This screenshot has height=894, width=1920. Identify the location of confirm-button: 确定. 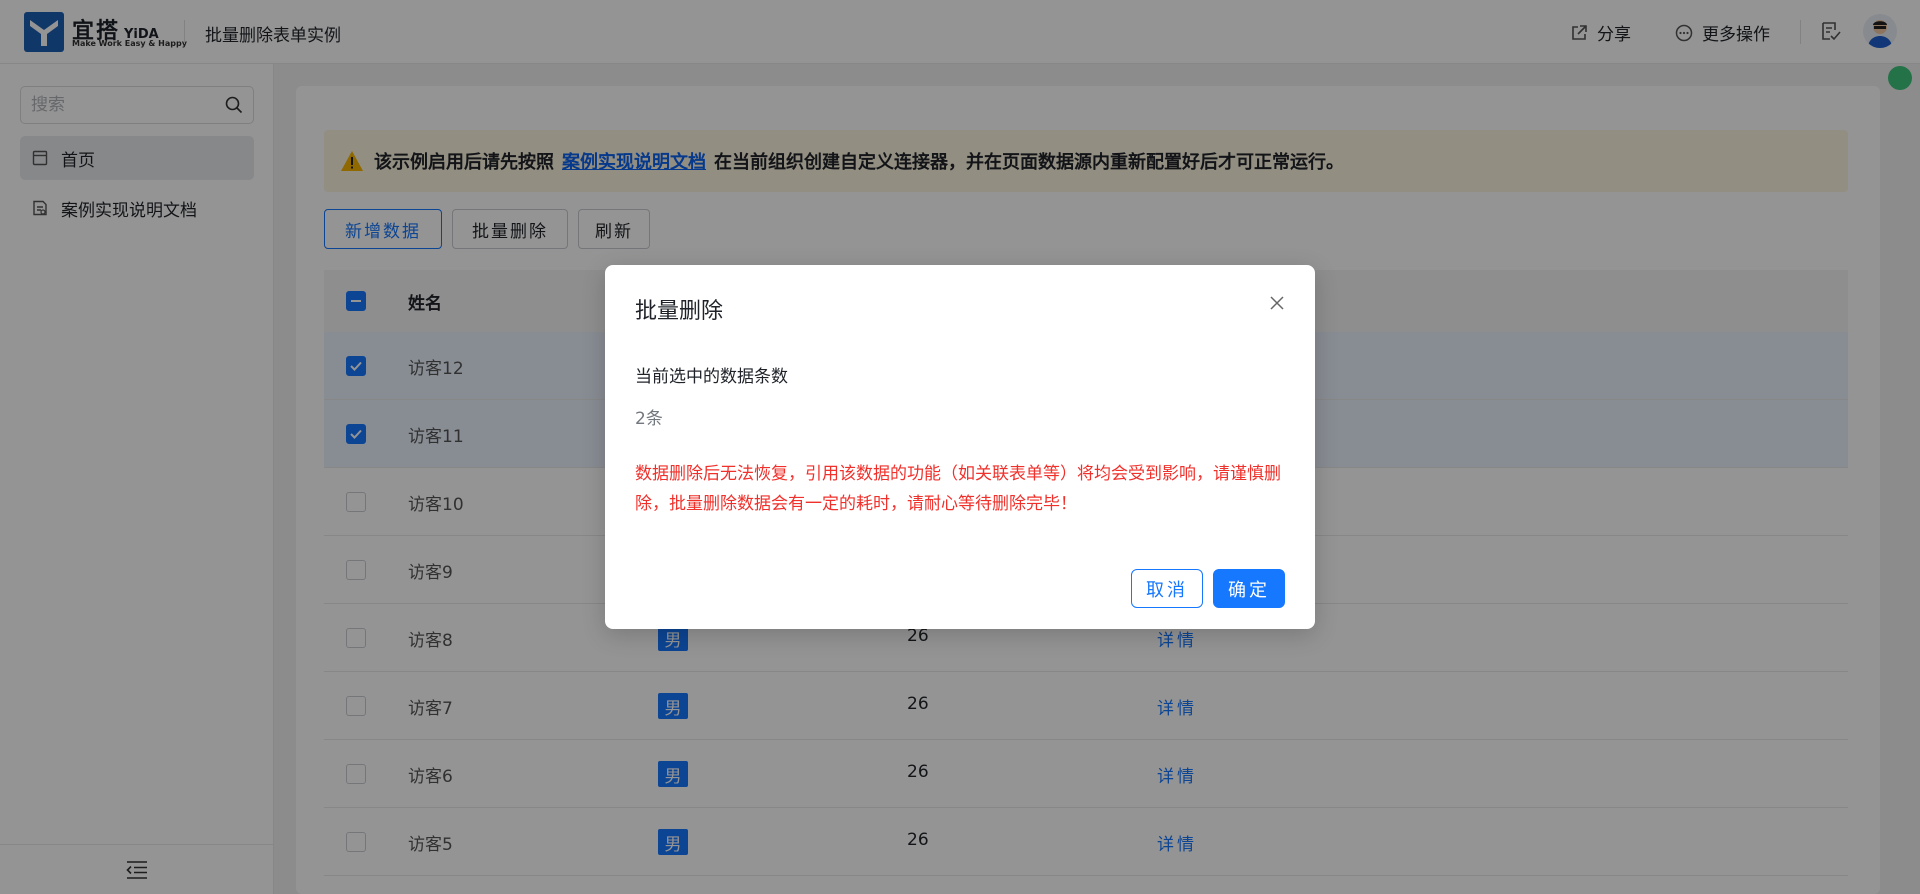
(1249, 588).